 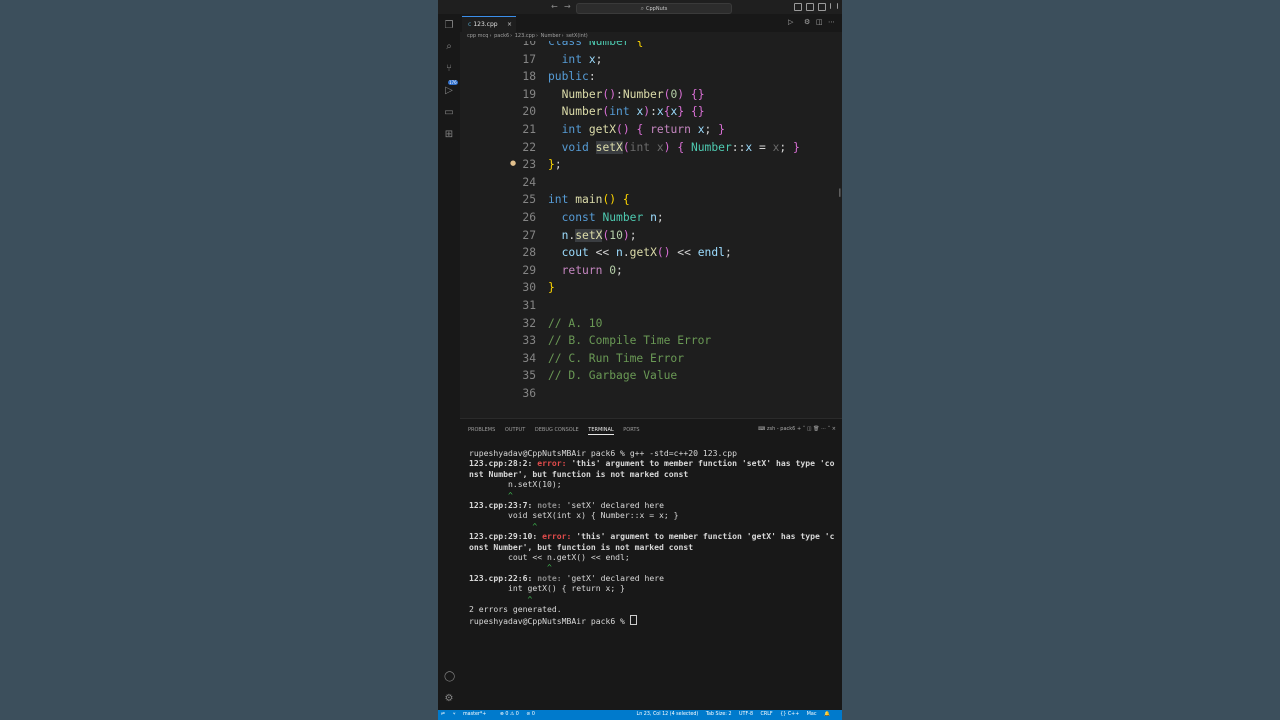 What do you see at coordinates (449, 699) in the screenshot?
I see `settings-gear-icon: ⚙` at bounding box center [449, 699].